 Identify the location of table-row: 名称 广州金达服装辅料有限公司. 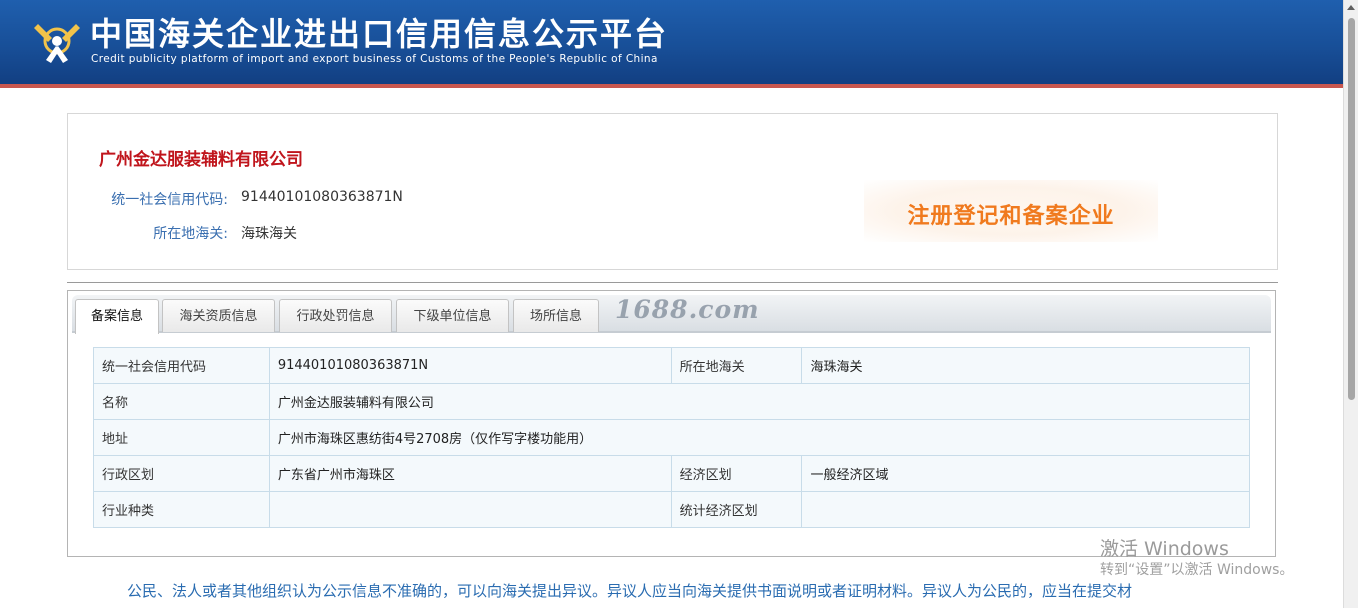
(672, 401).